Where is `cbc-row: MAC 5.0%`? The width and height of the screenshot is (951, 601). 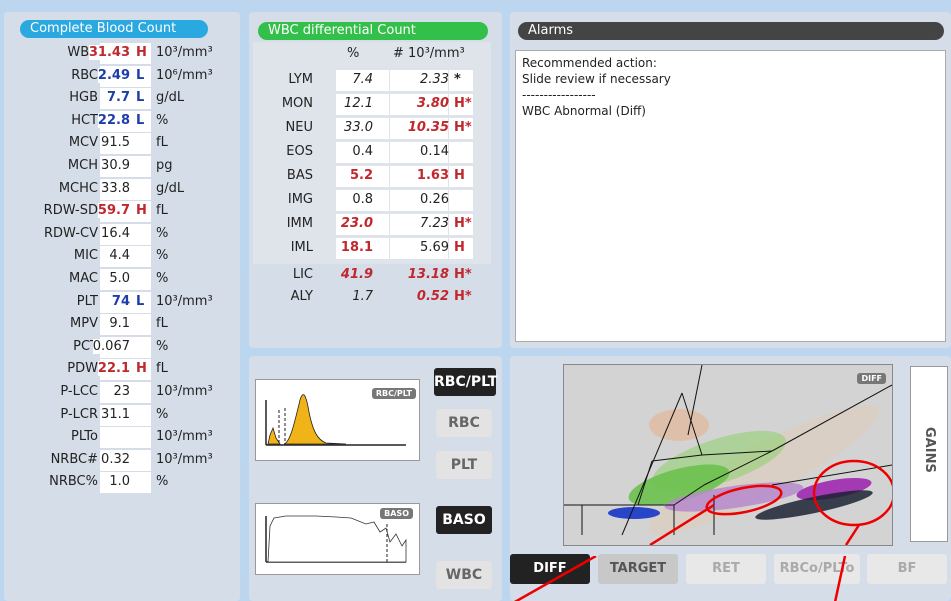 cbc-row: MAC 5.0% is located at coordinates (125, 279).